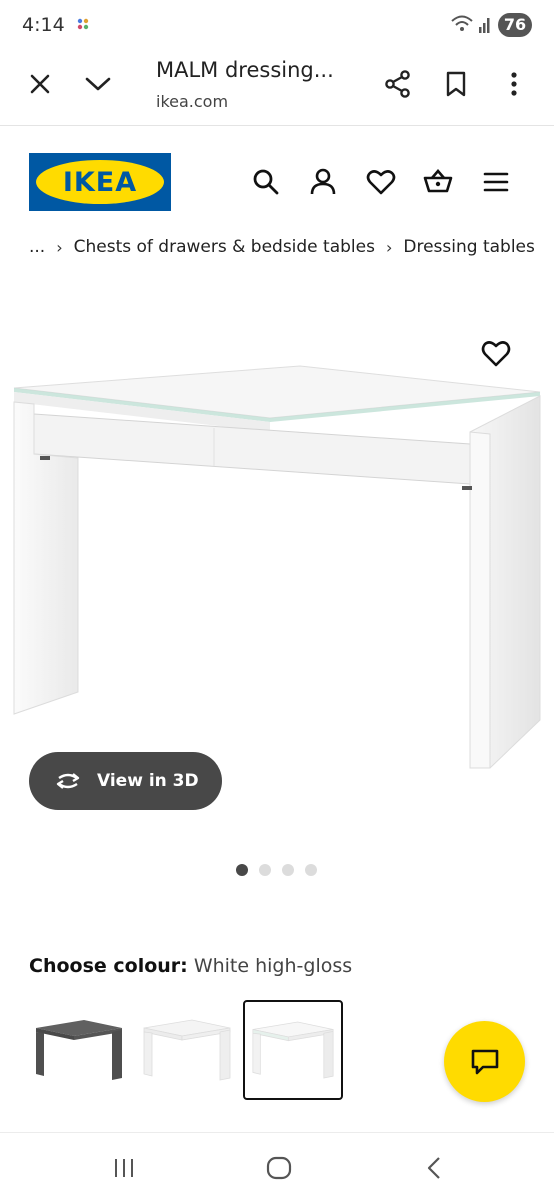 The width and height of the screenshot is (554, 1200). Describe the element at coordinates (148, 781) in the screenshot. I see `view-in-3d-label: View in 3D` at that location.